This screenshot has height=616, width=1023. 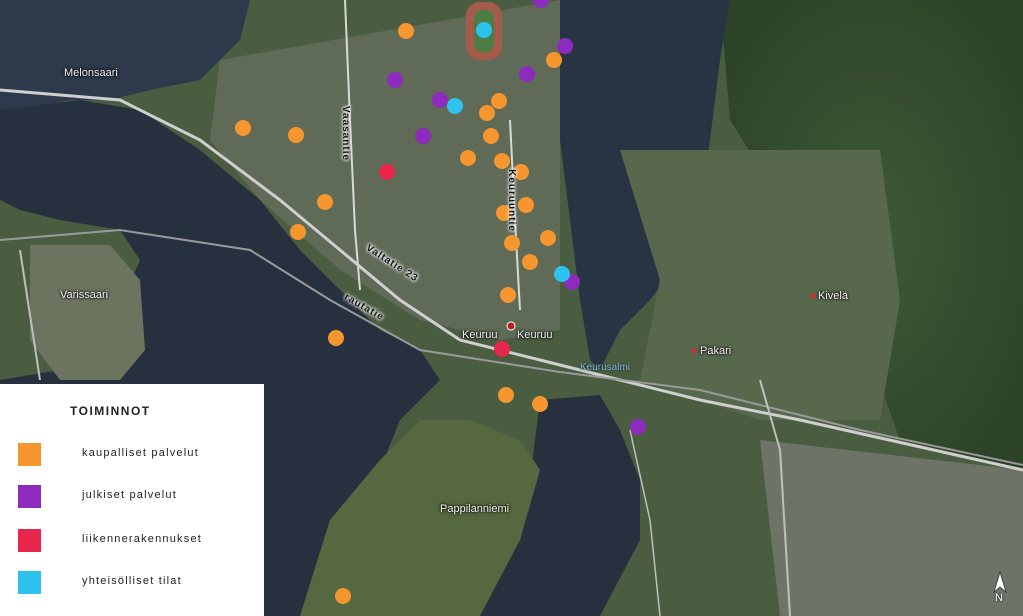 I want to click on label-keurusalmi: Keurusalmi, so click(x=605, y=367).